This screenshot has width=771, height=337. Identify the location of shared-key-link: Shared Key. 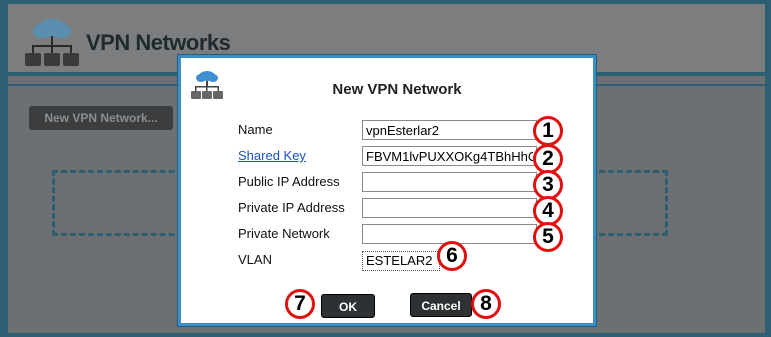
(272, 155).